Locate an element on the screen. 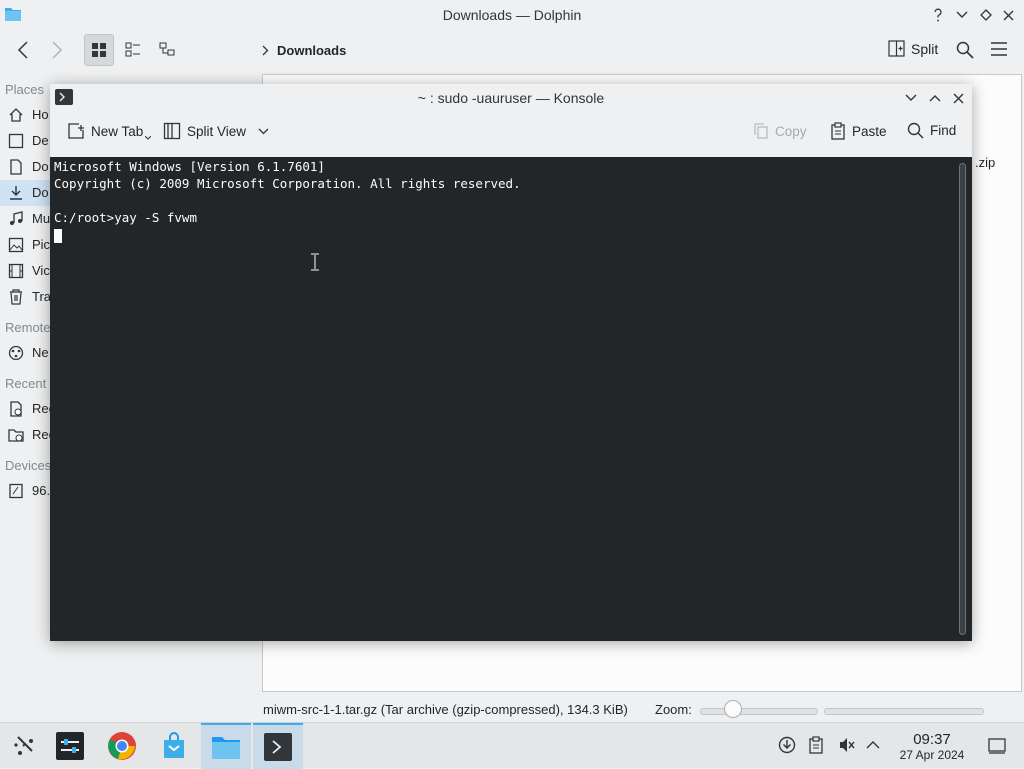 The image size is (1024, 769). breadcrumb-downloads: Downloads is located at coordinates (311, 50).